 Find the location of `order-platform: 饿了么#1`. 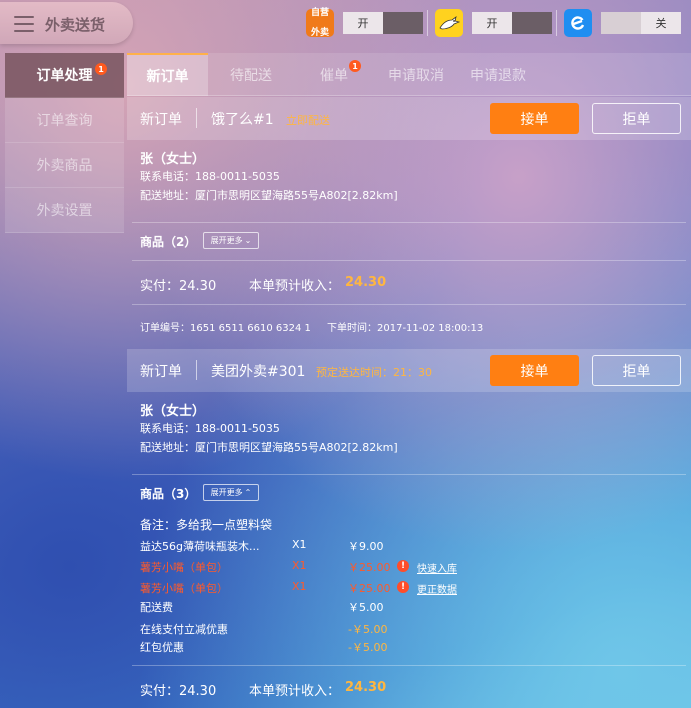

order-platform: 饿了么#1 is located at coordinates (242, 120).